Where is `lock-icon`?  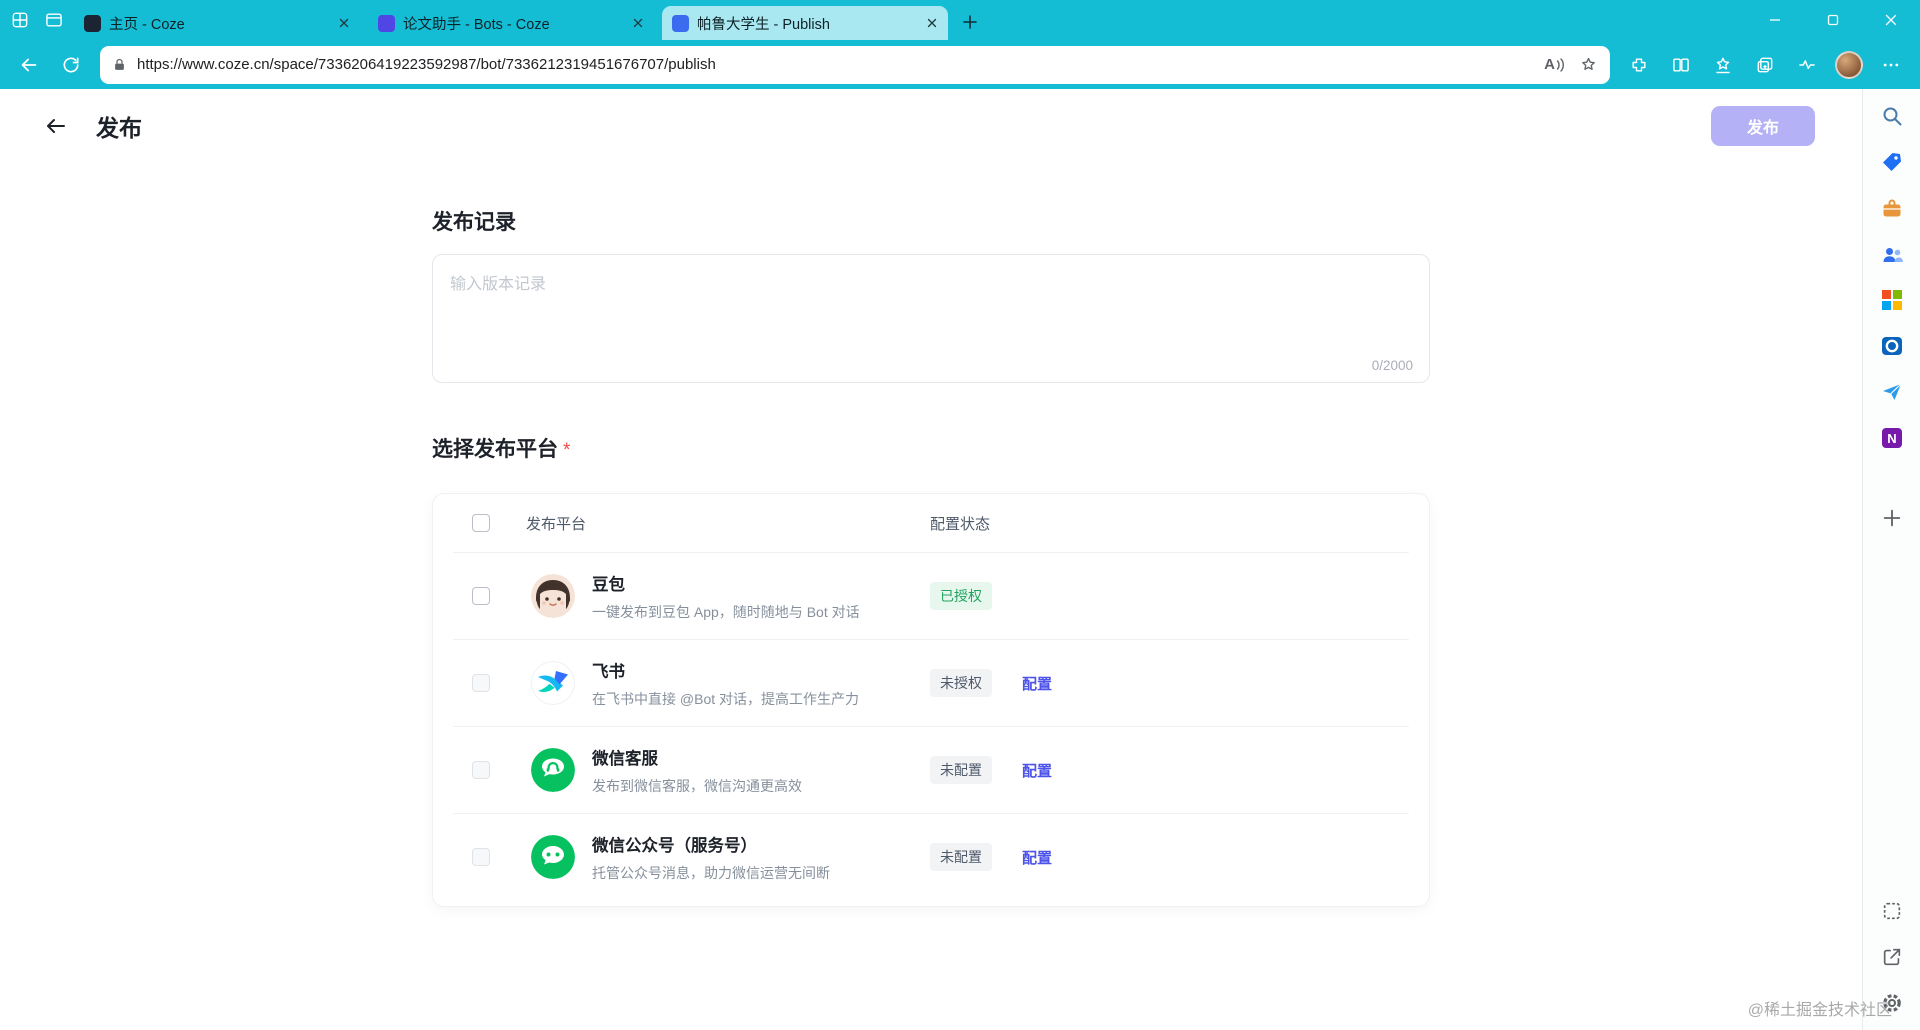
lock-icon is located at coordinates (119, 64).